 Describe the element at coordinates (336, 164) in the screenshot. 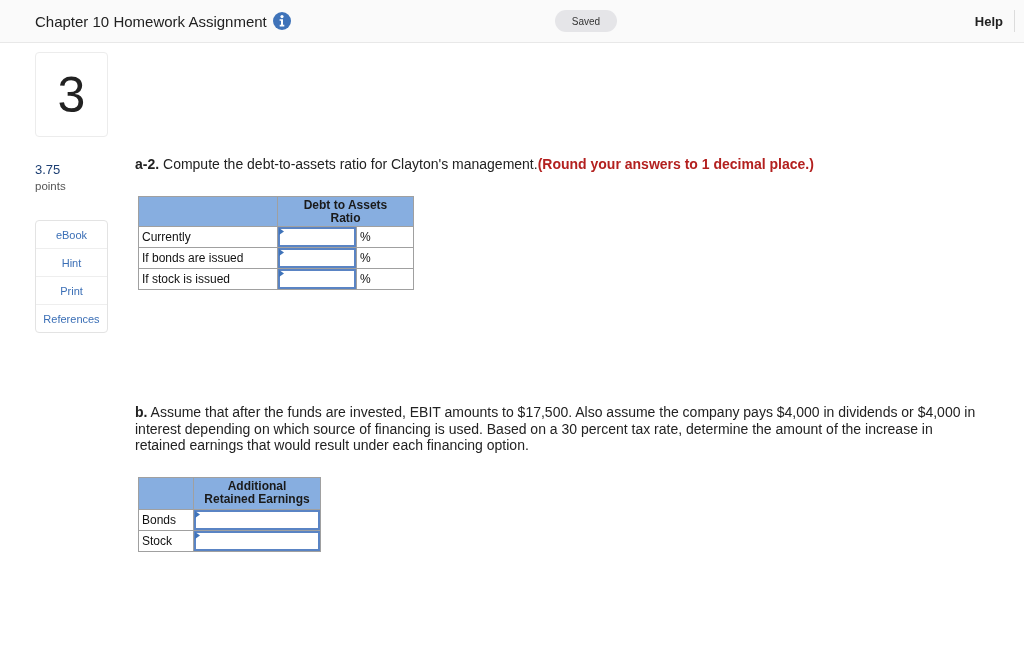

I see `question-prompt: a-2. Compute the debt-to-assets ratio for Clayton's management.` at that location.